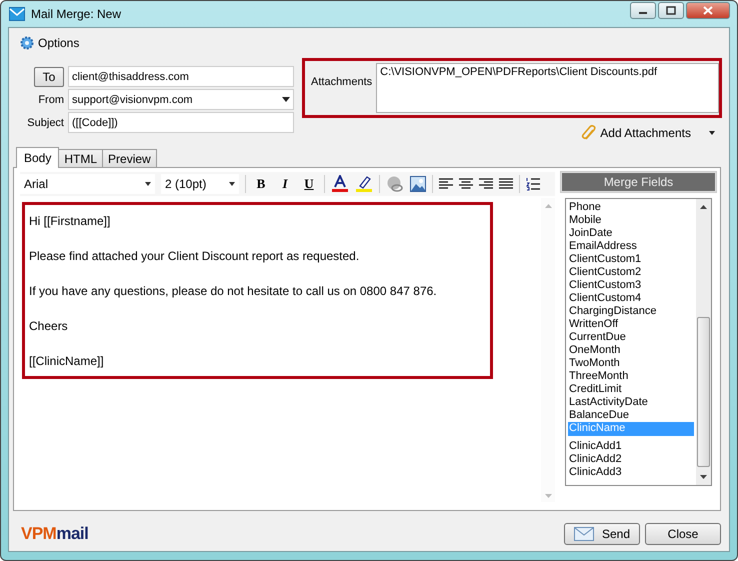 This screenshot has height=561, width=738. I want to click on merge-field-item: TwoMonth, so click(631, 363).